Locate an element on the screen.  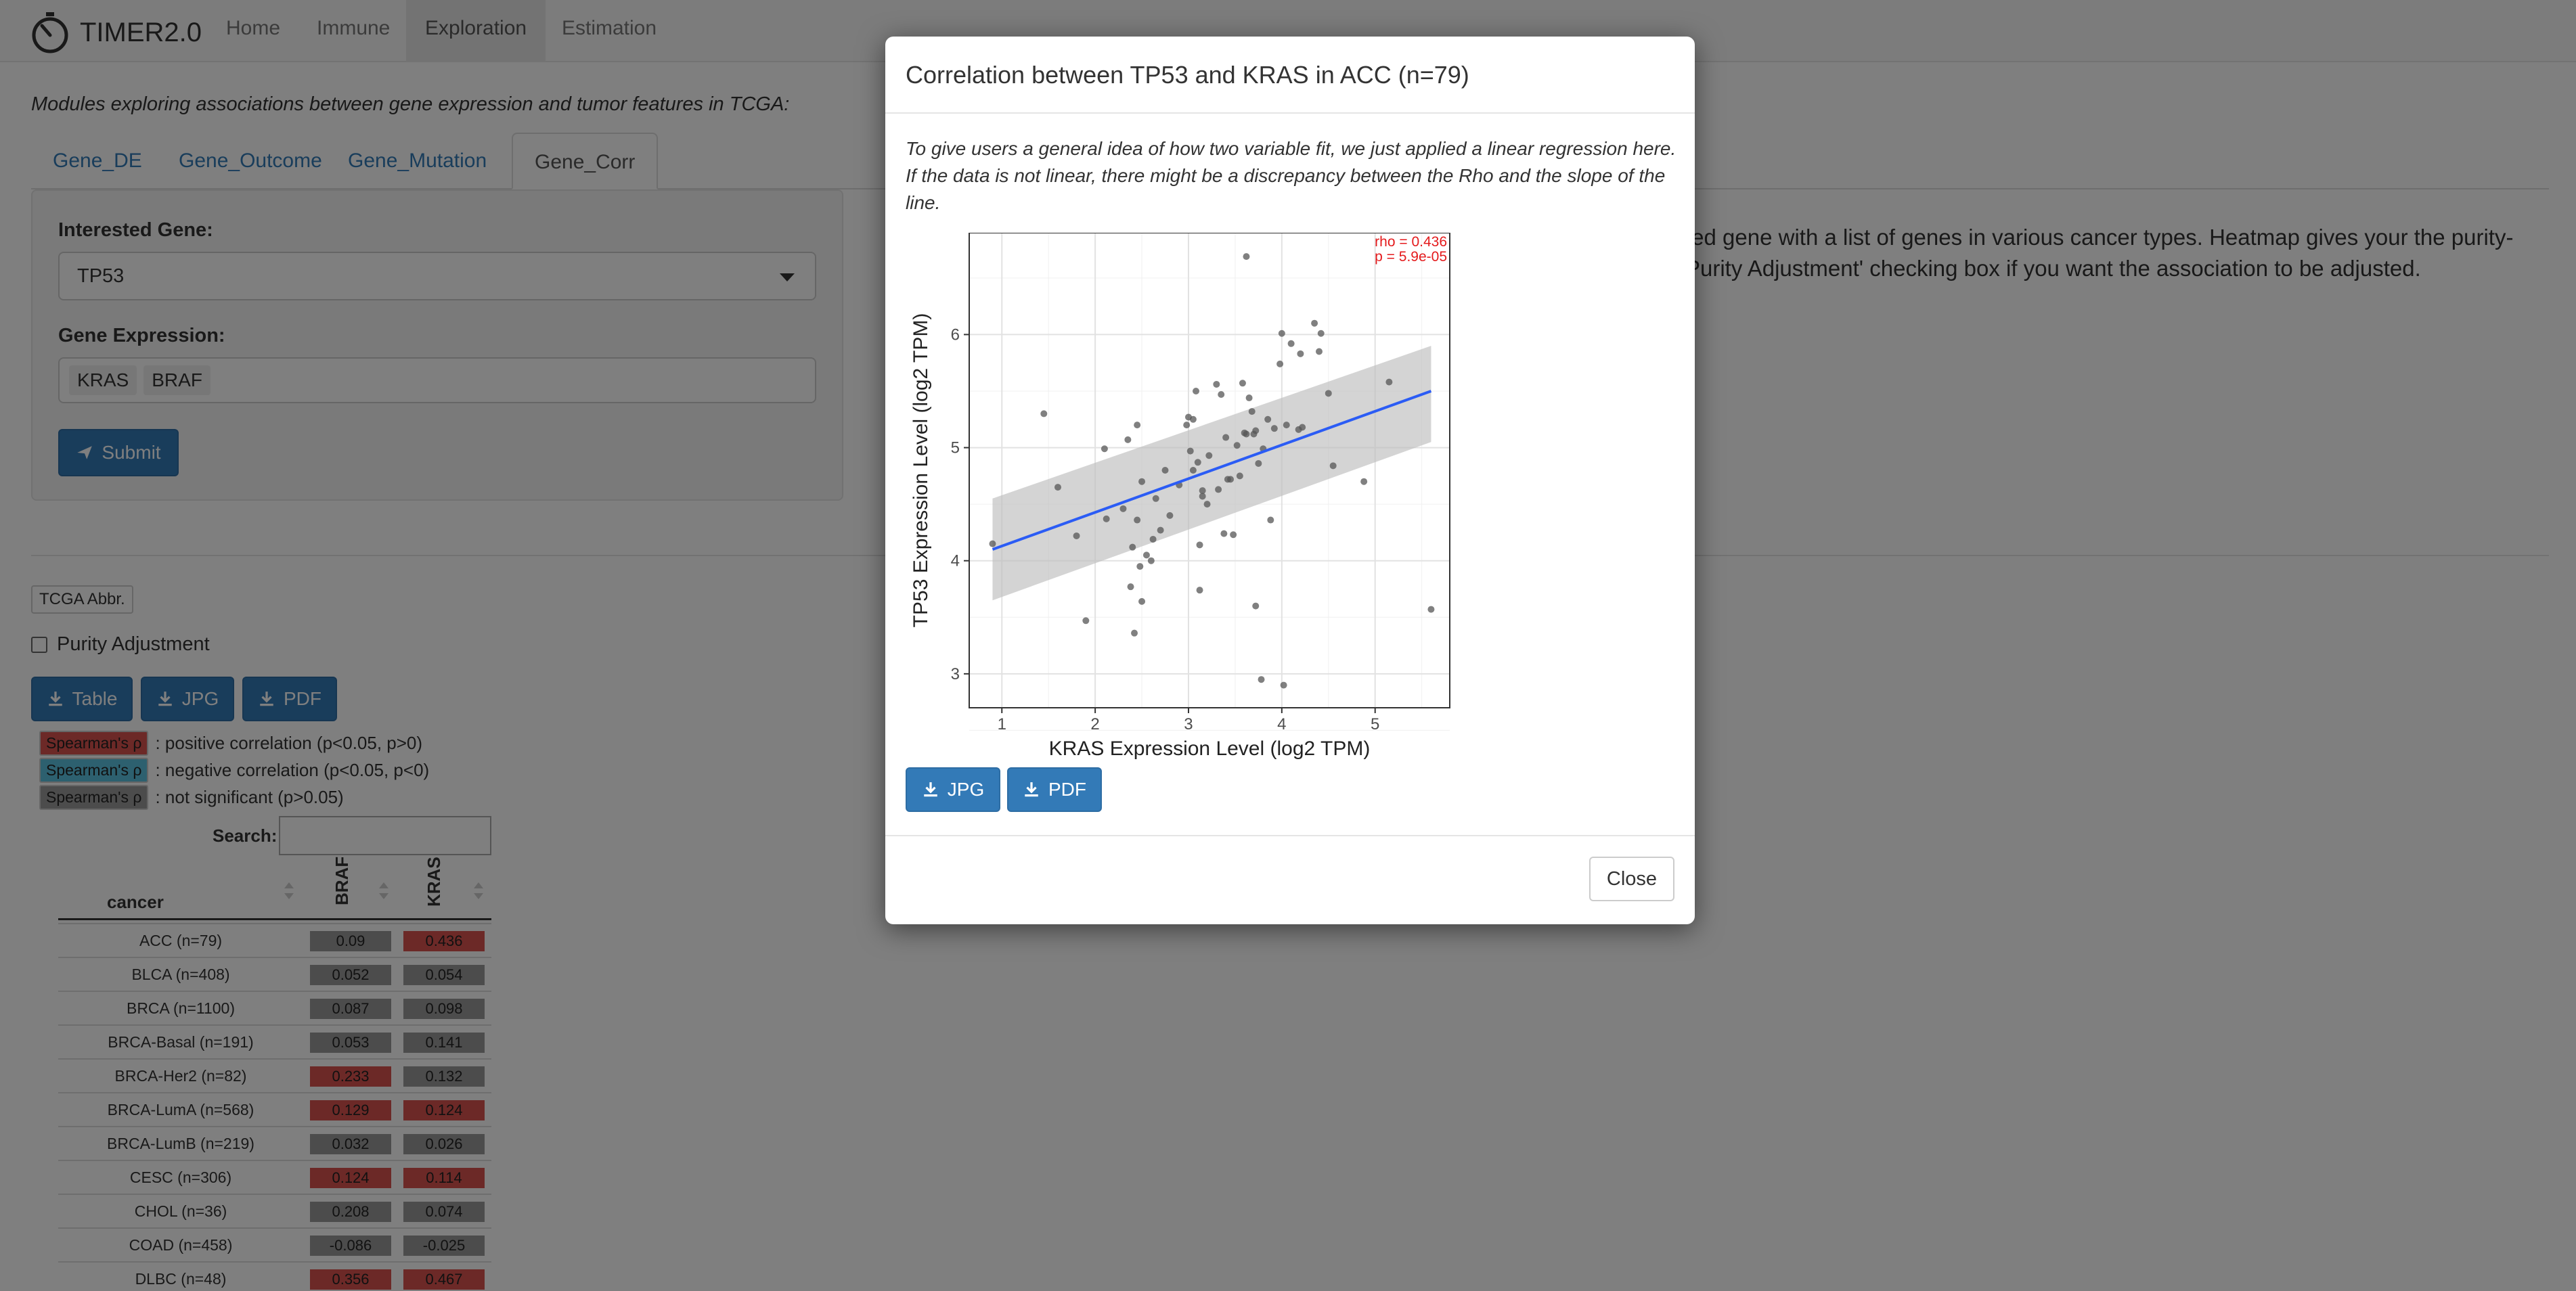
x-axis-label: KRAS Expression Level (log2 TPM) is located at coordinates (1210, 749).